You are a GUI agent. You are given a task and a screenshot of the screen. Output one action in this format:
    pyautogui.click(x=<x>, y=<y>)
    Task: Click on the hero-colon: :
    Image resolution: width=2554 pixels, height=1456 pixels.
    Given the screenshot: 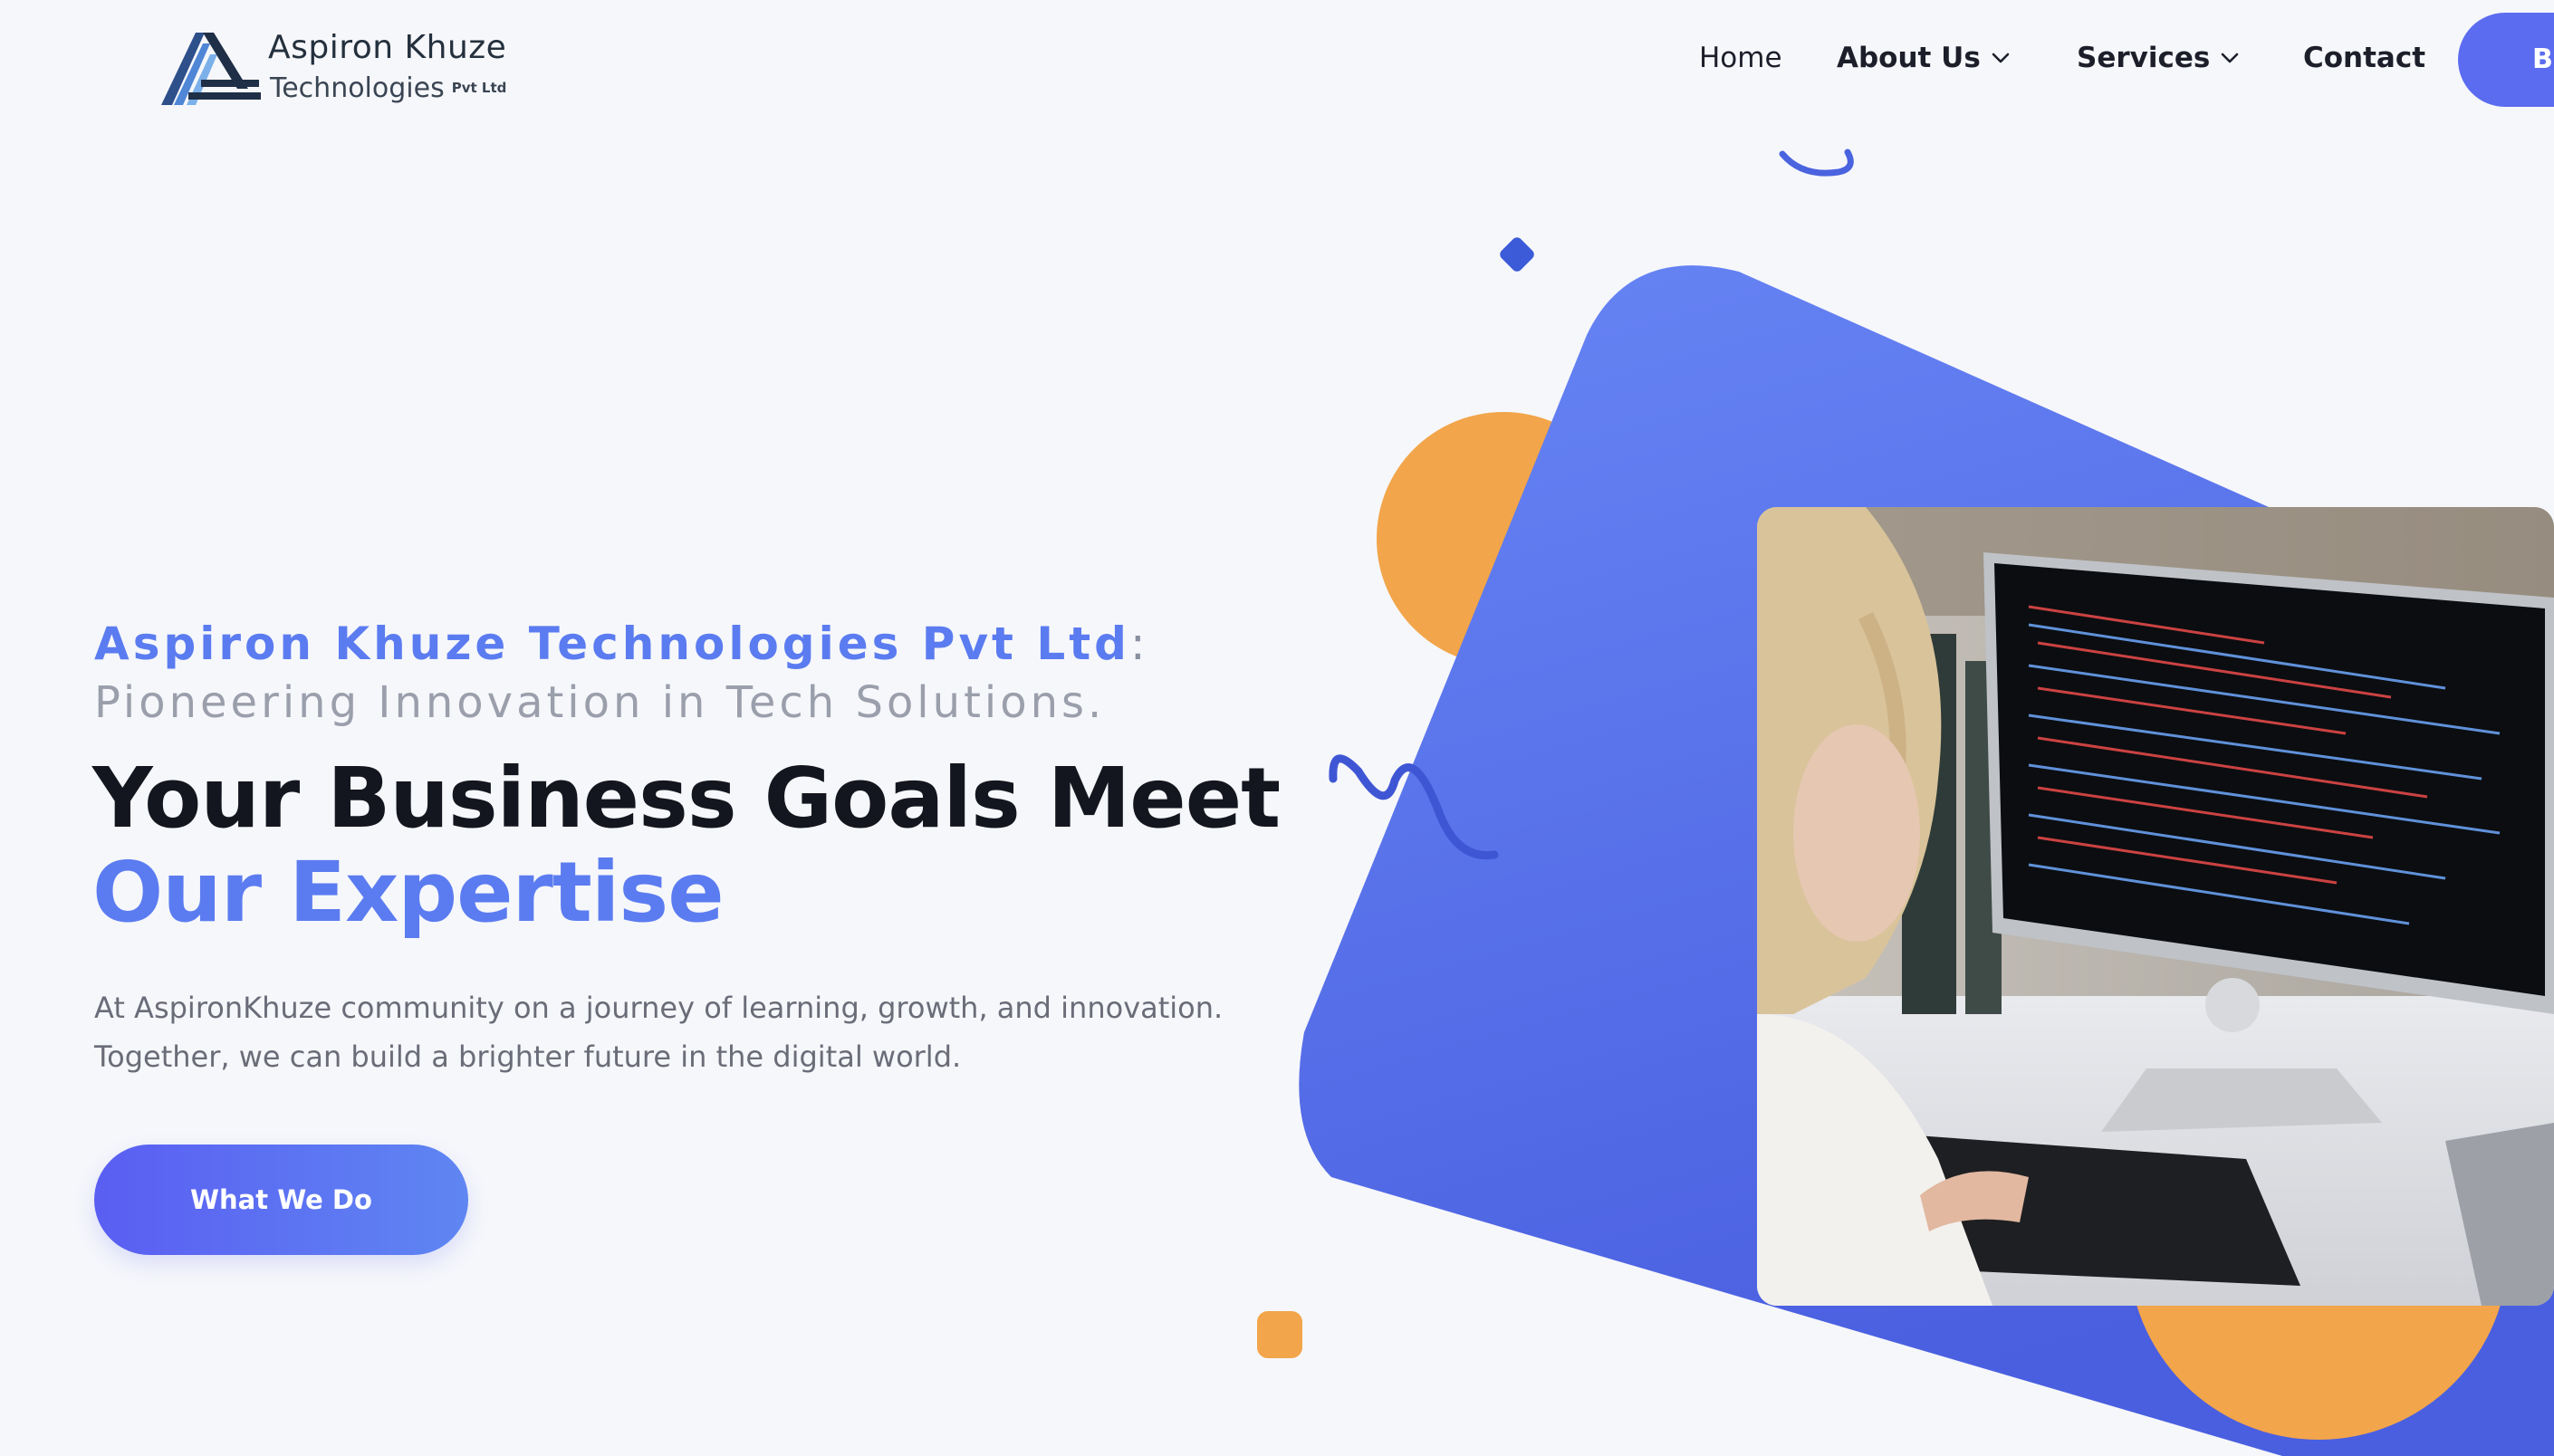 What is the action you would take?
    pyautogui.click(x=1139, y=644)
    